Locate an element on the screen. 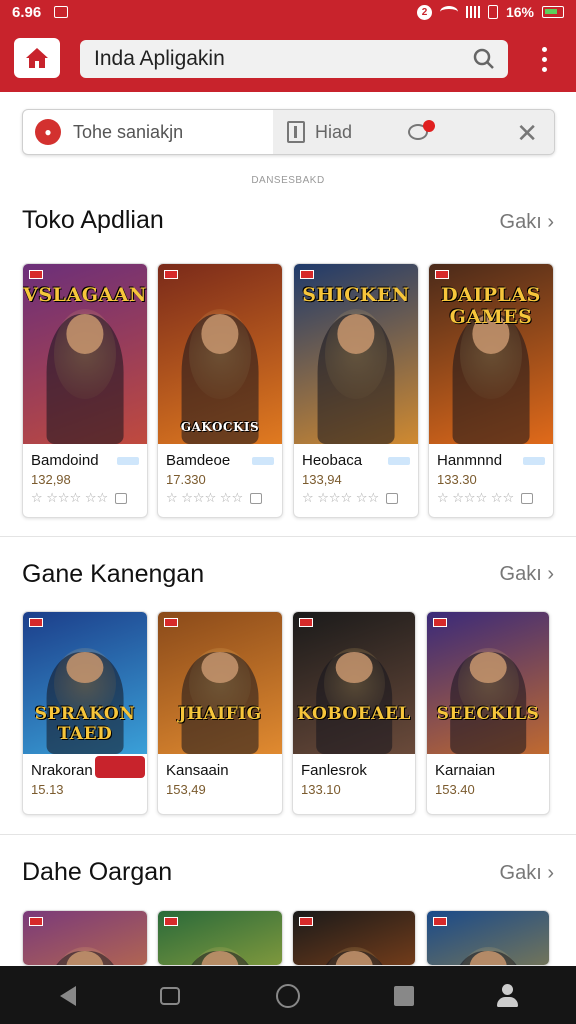 This screenshot has width=576, height=1024. cover-title: DAIPLAS GAMES is located at coordinates (491, 306).